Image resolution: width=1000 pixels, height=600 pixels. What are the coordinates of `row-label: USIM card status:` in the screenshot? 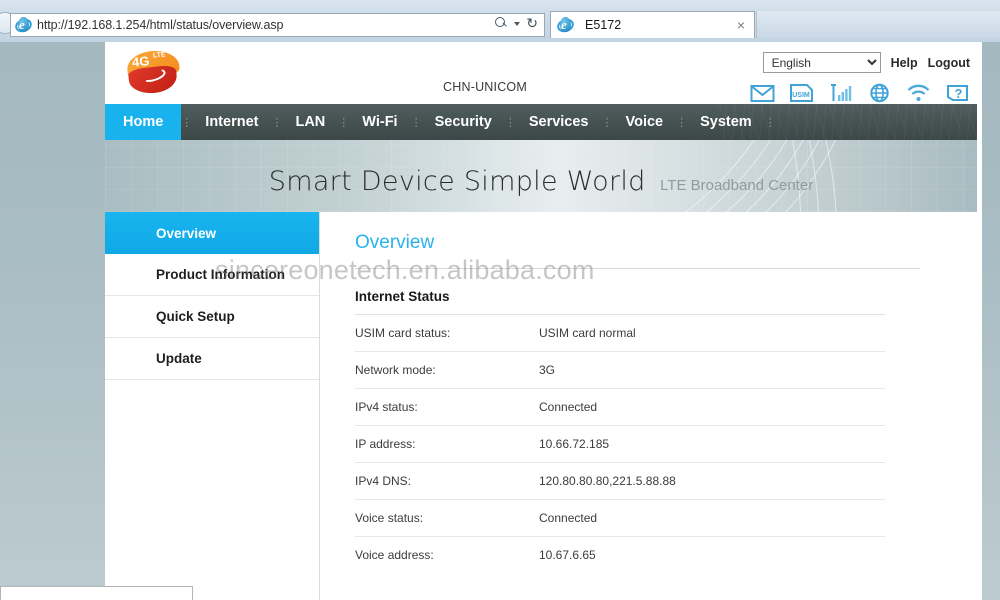 It's located at (403, 333).